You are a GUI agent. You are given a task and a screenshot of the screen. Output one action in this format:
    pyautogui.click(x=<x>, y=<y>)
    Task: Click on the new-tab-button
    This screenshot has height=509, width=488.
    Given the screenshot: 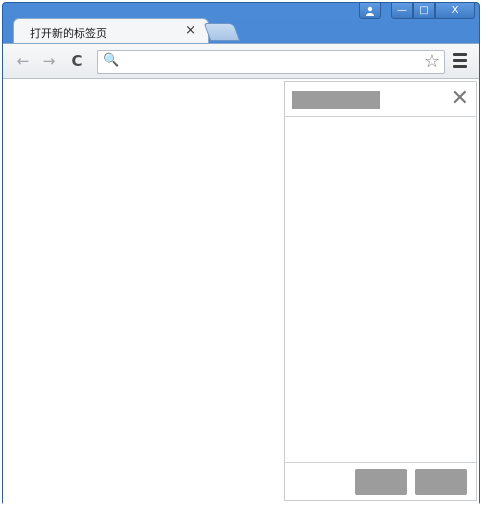 What is the action you would take?
    pyautogui.click(x=222, y=32)
    